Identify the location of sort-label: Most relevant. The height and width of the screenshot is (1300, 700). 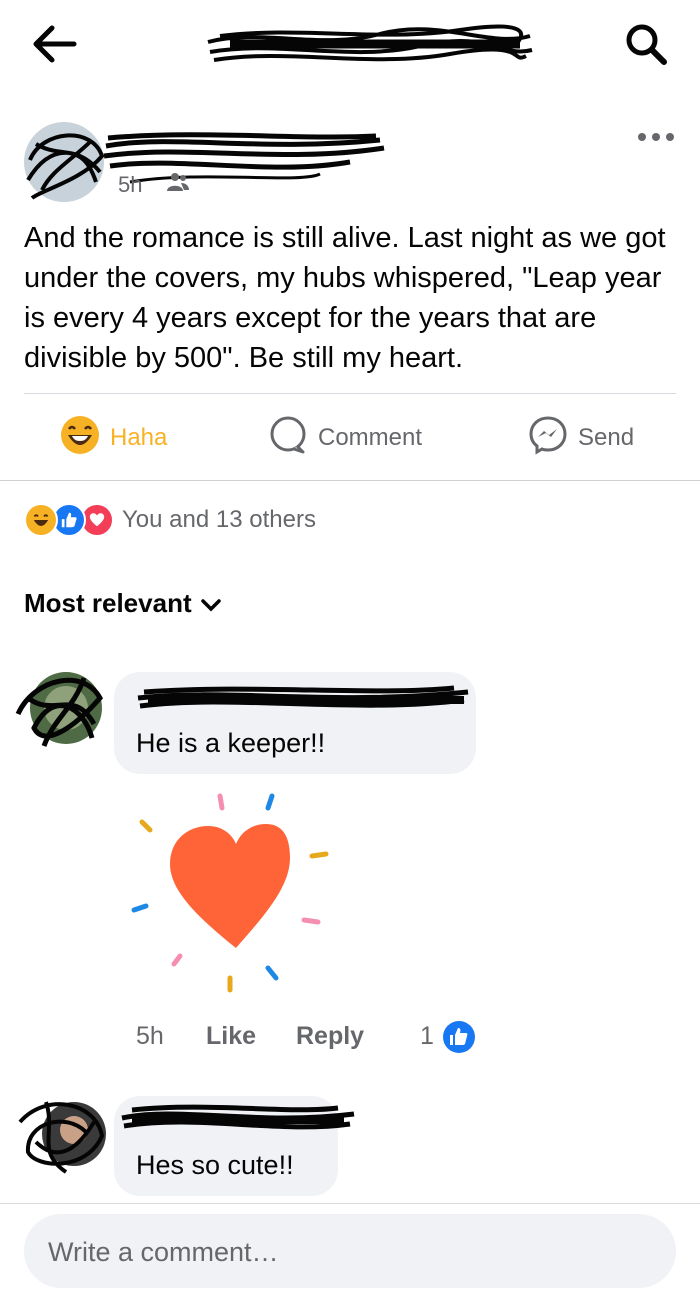
(108, 603).